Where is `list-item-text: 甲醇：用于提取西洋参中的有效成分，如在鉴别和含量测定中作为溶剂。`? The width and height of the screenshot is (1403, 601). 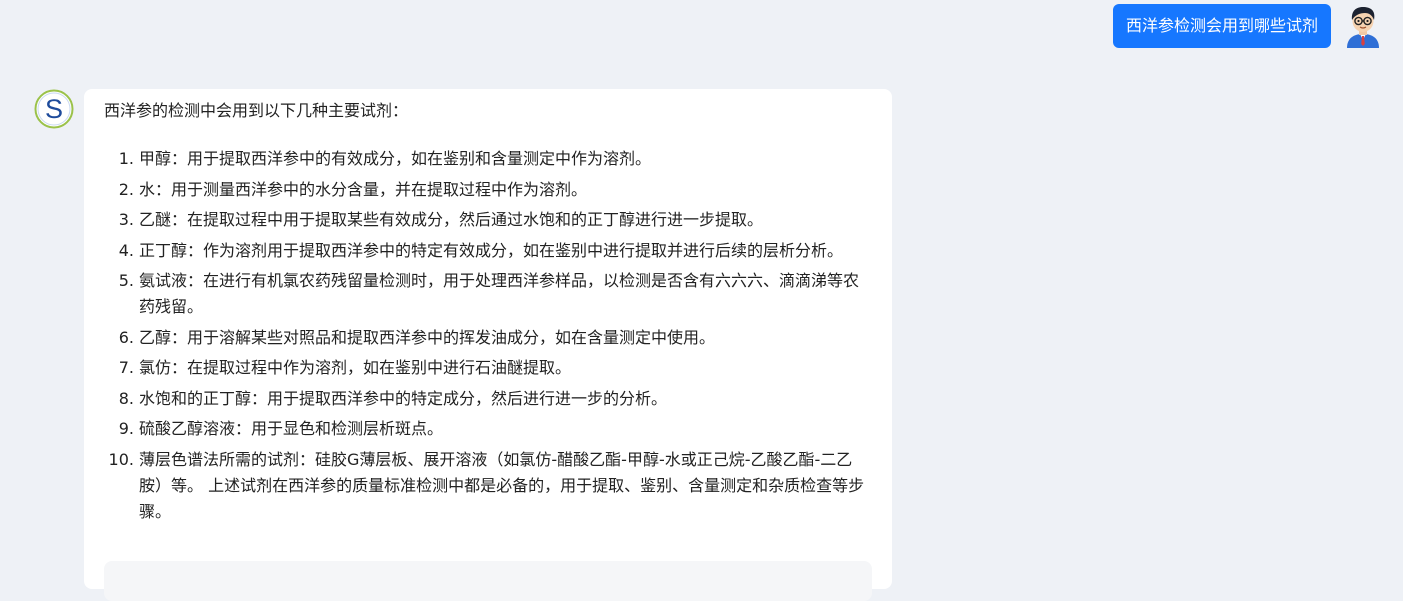
list-item-text: 甲醇：用于提取西洋参中的有效成分，如在鉴别和含量测定中作为溶剂。 is located at coordinates (395, 158).